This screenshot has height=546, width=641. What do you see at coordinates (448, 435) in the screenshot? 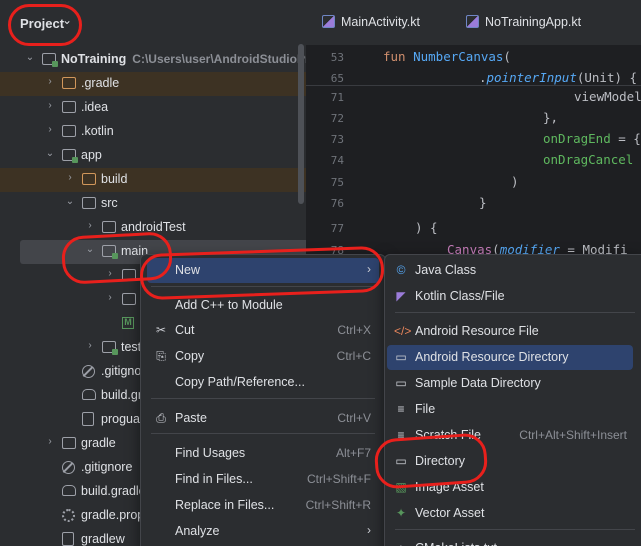
I see `menu-item-label: Scratch File` at bounding box center [448, 435].